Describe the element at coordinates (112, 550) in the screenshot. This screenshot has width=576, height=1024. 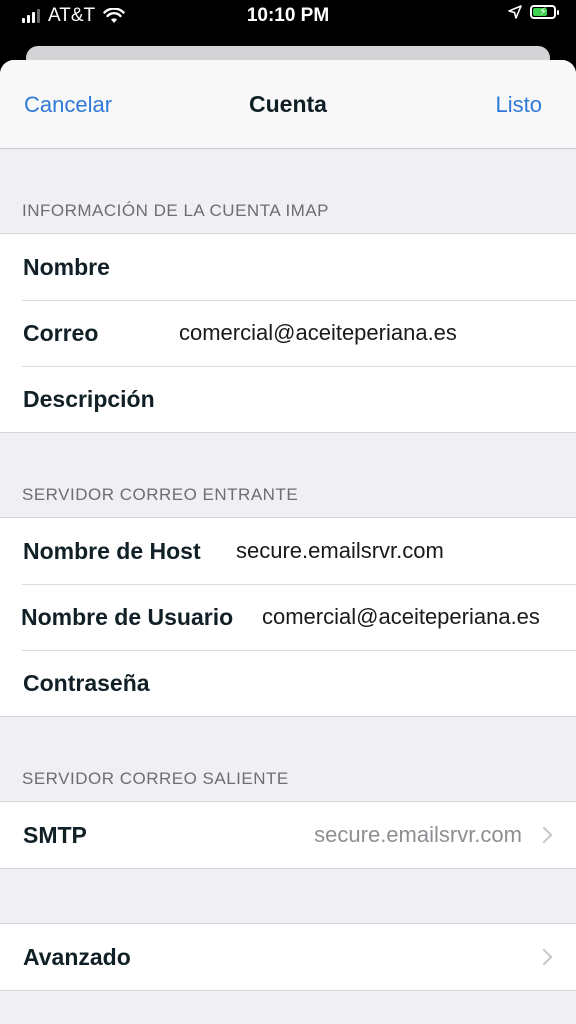
I see `host-label: Nombre de Host` at that location.